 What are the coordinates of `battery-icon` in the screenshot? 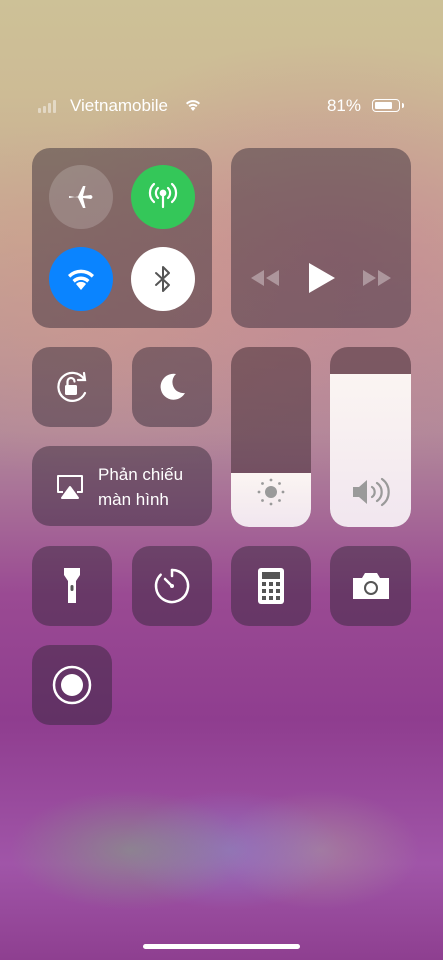 It's located at (388, 105).